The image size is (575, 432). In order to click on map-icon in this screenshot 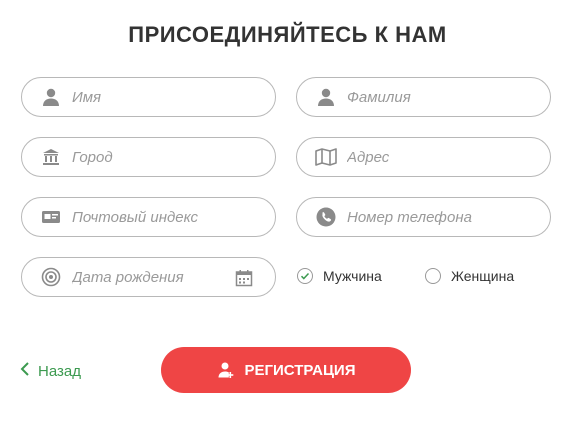, I will do `click(326, 157)`.